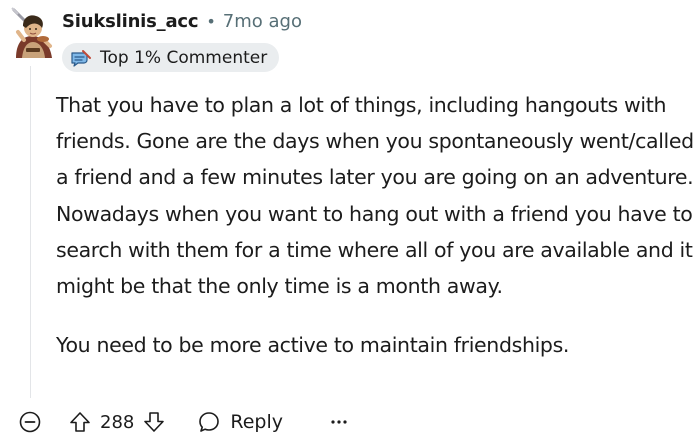 Image resolution: width=700 pixels, height=445 pixels. Describe the element at coordinates (81, 58) in the screenshot. I see `commenter-badge-icon` at that location.